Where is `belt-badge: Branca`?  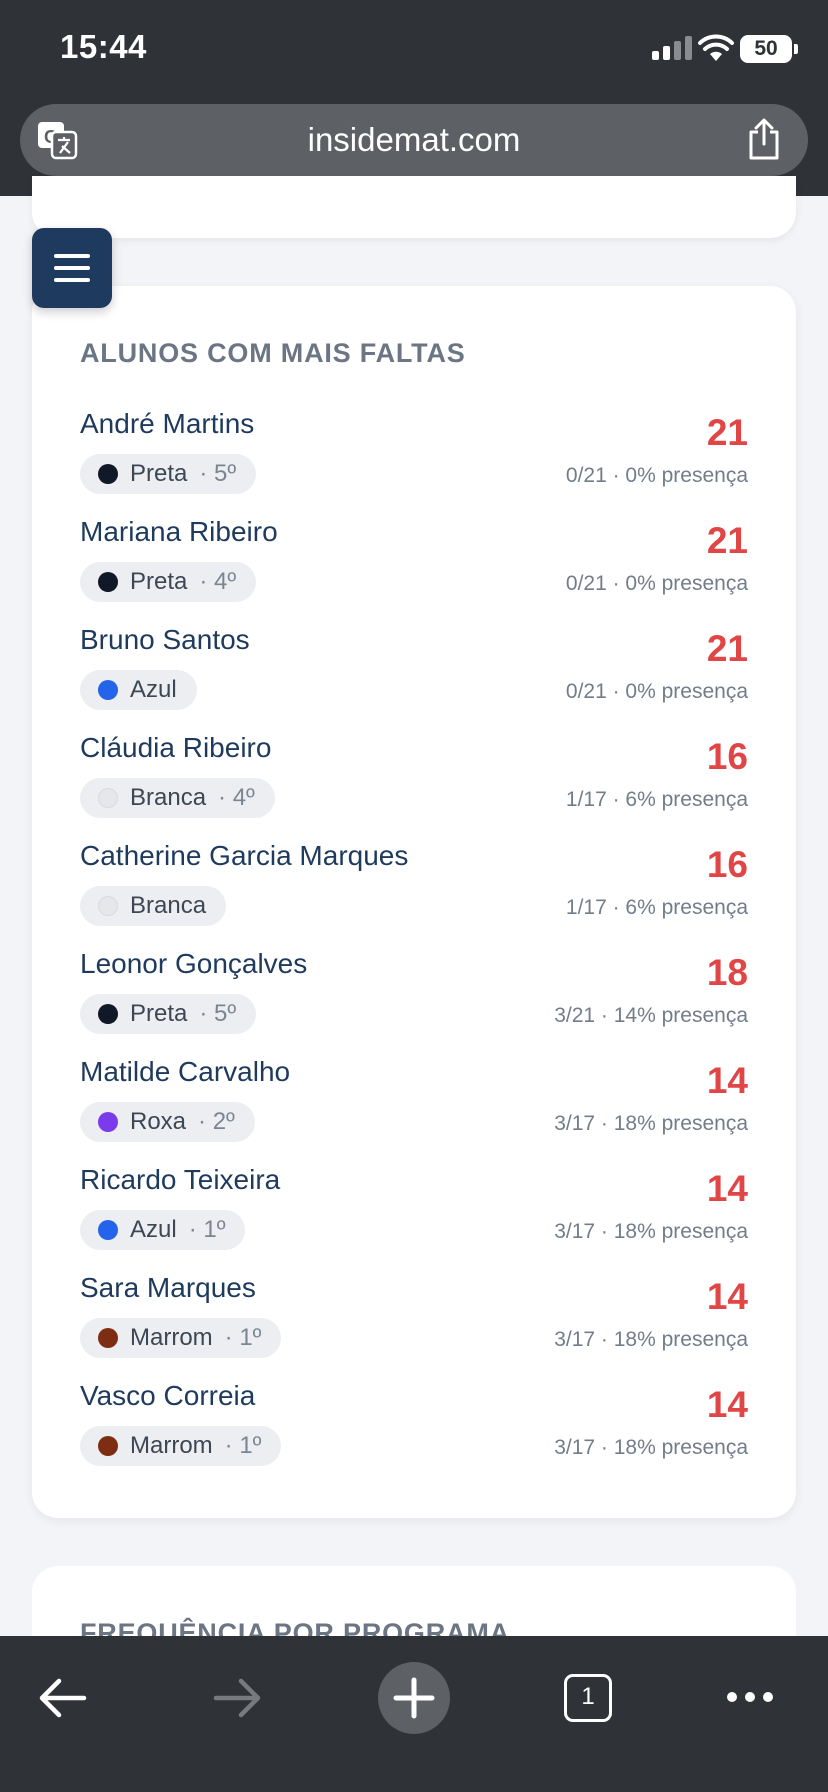 belt-badge: Branca is located at coordinates (153, 906).